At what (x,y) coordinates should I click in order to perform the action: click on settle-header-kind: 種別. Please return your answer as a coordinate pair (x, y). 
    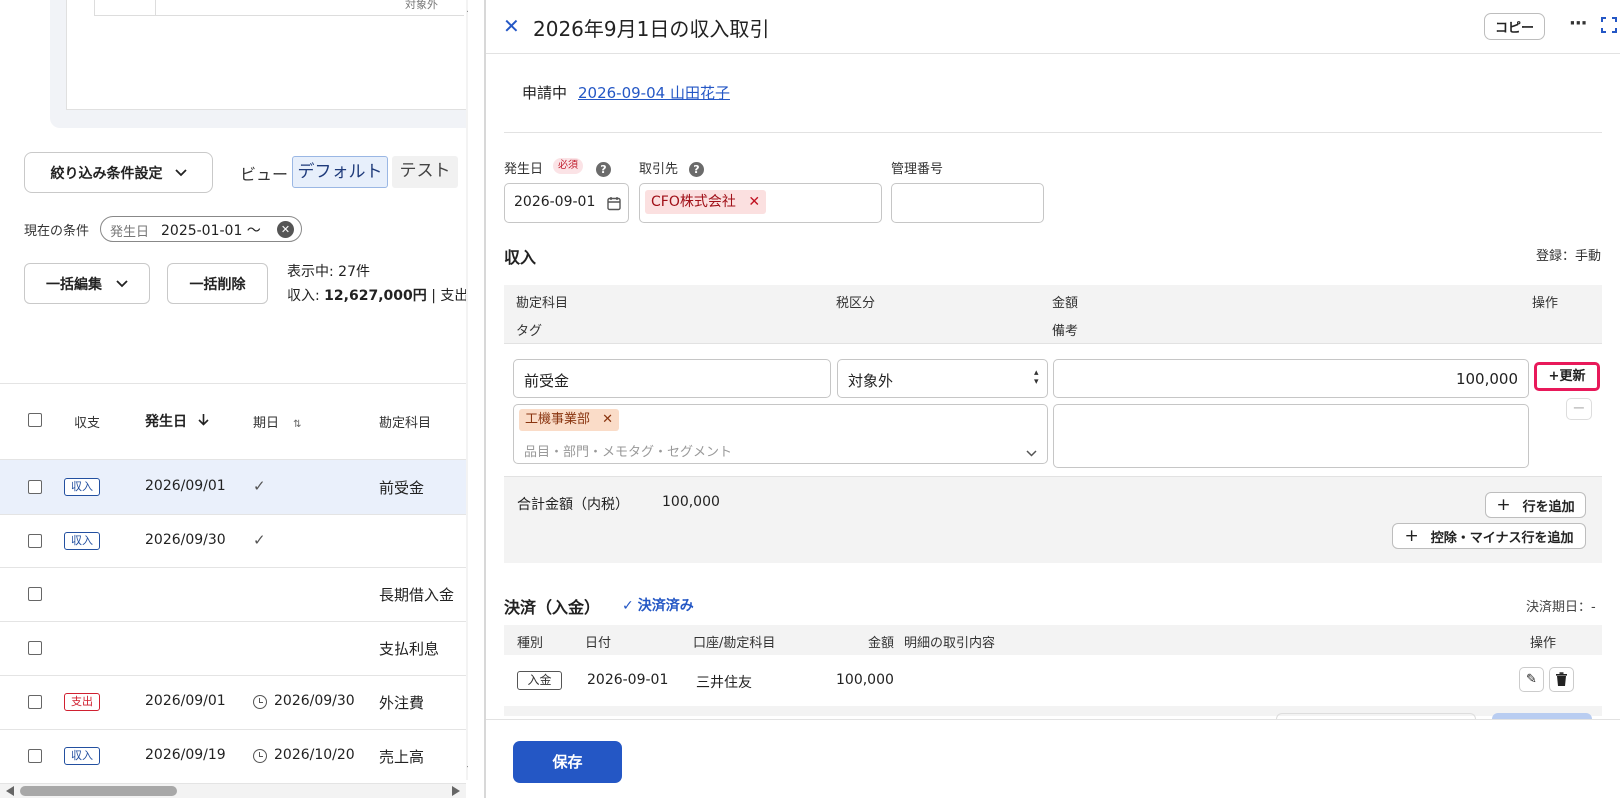
    Looking at the image, I should click on (530, 643).